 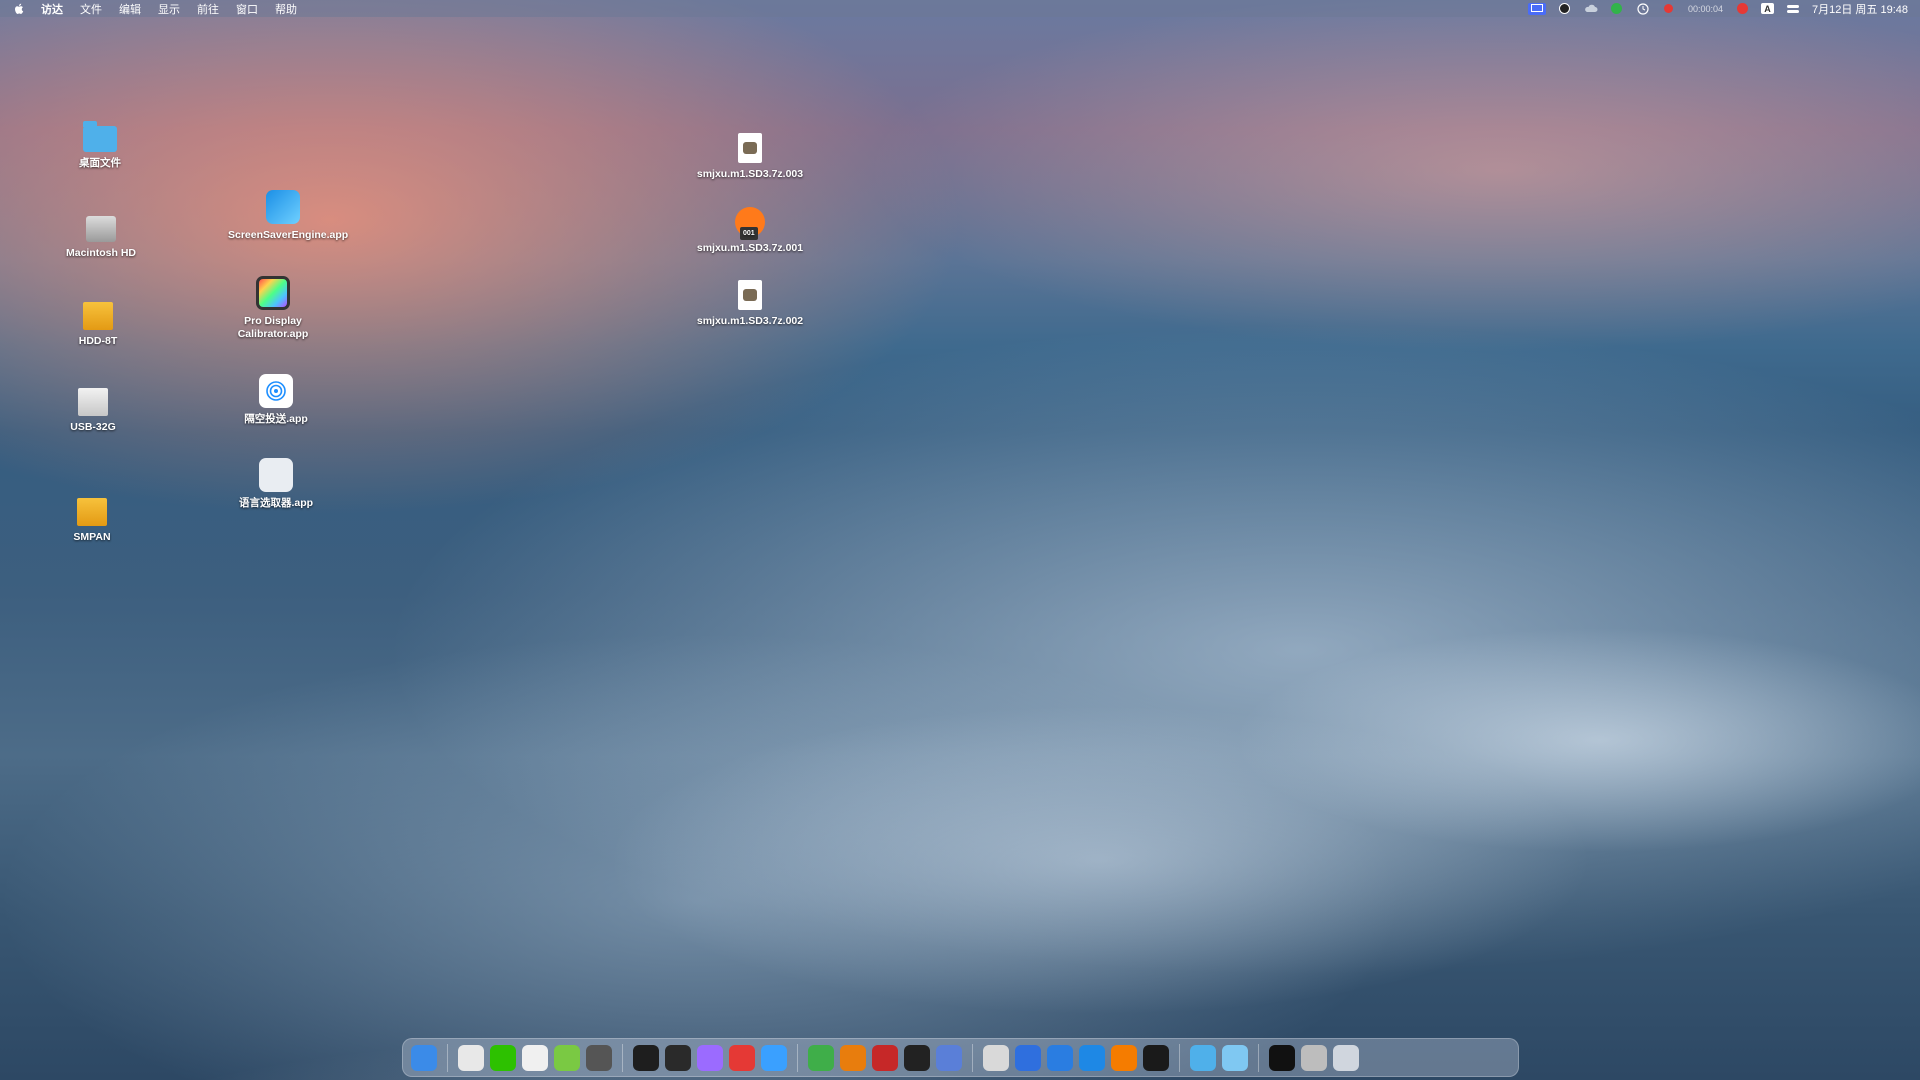 What do you see at coordinates (91, 9) in the screenshot?
I see `menu-file: 文件` at bounding box center [91, 9].